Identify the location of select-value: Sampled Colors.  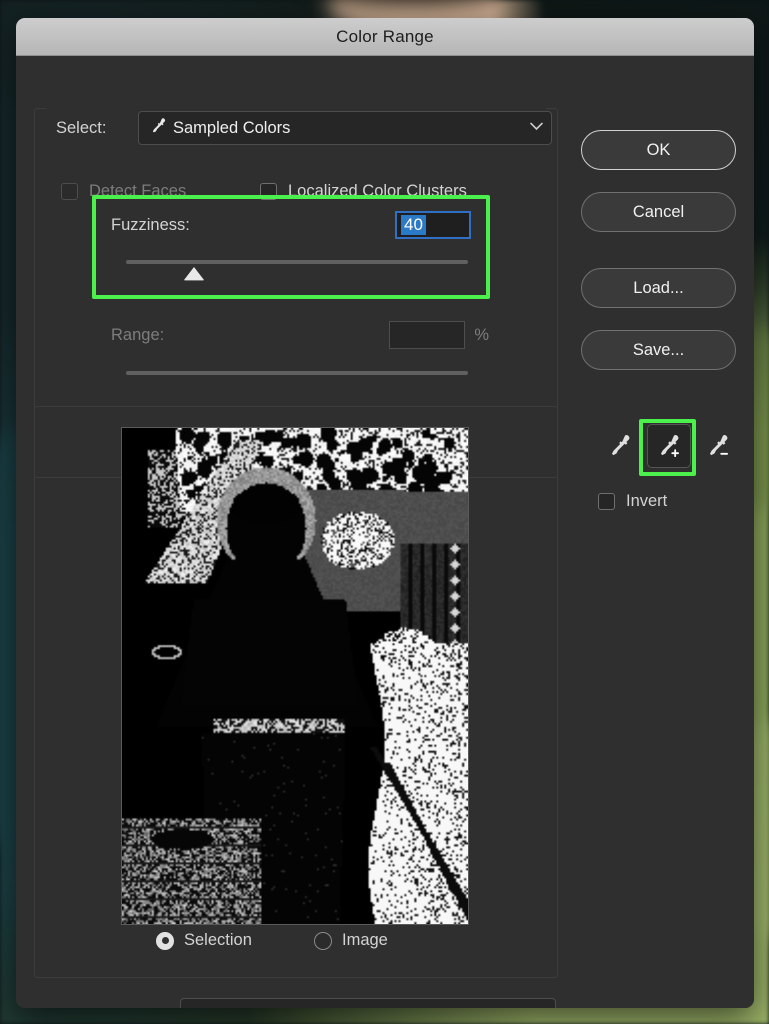
(232, 127).